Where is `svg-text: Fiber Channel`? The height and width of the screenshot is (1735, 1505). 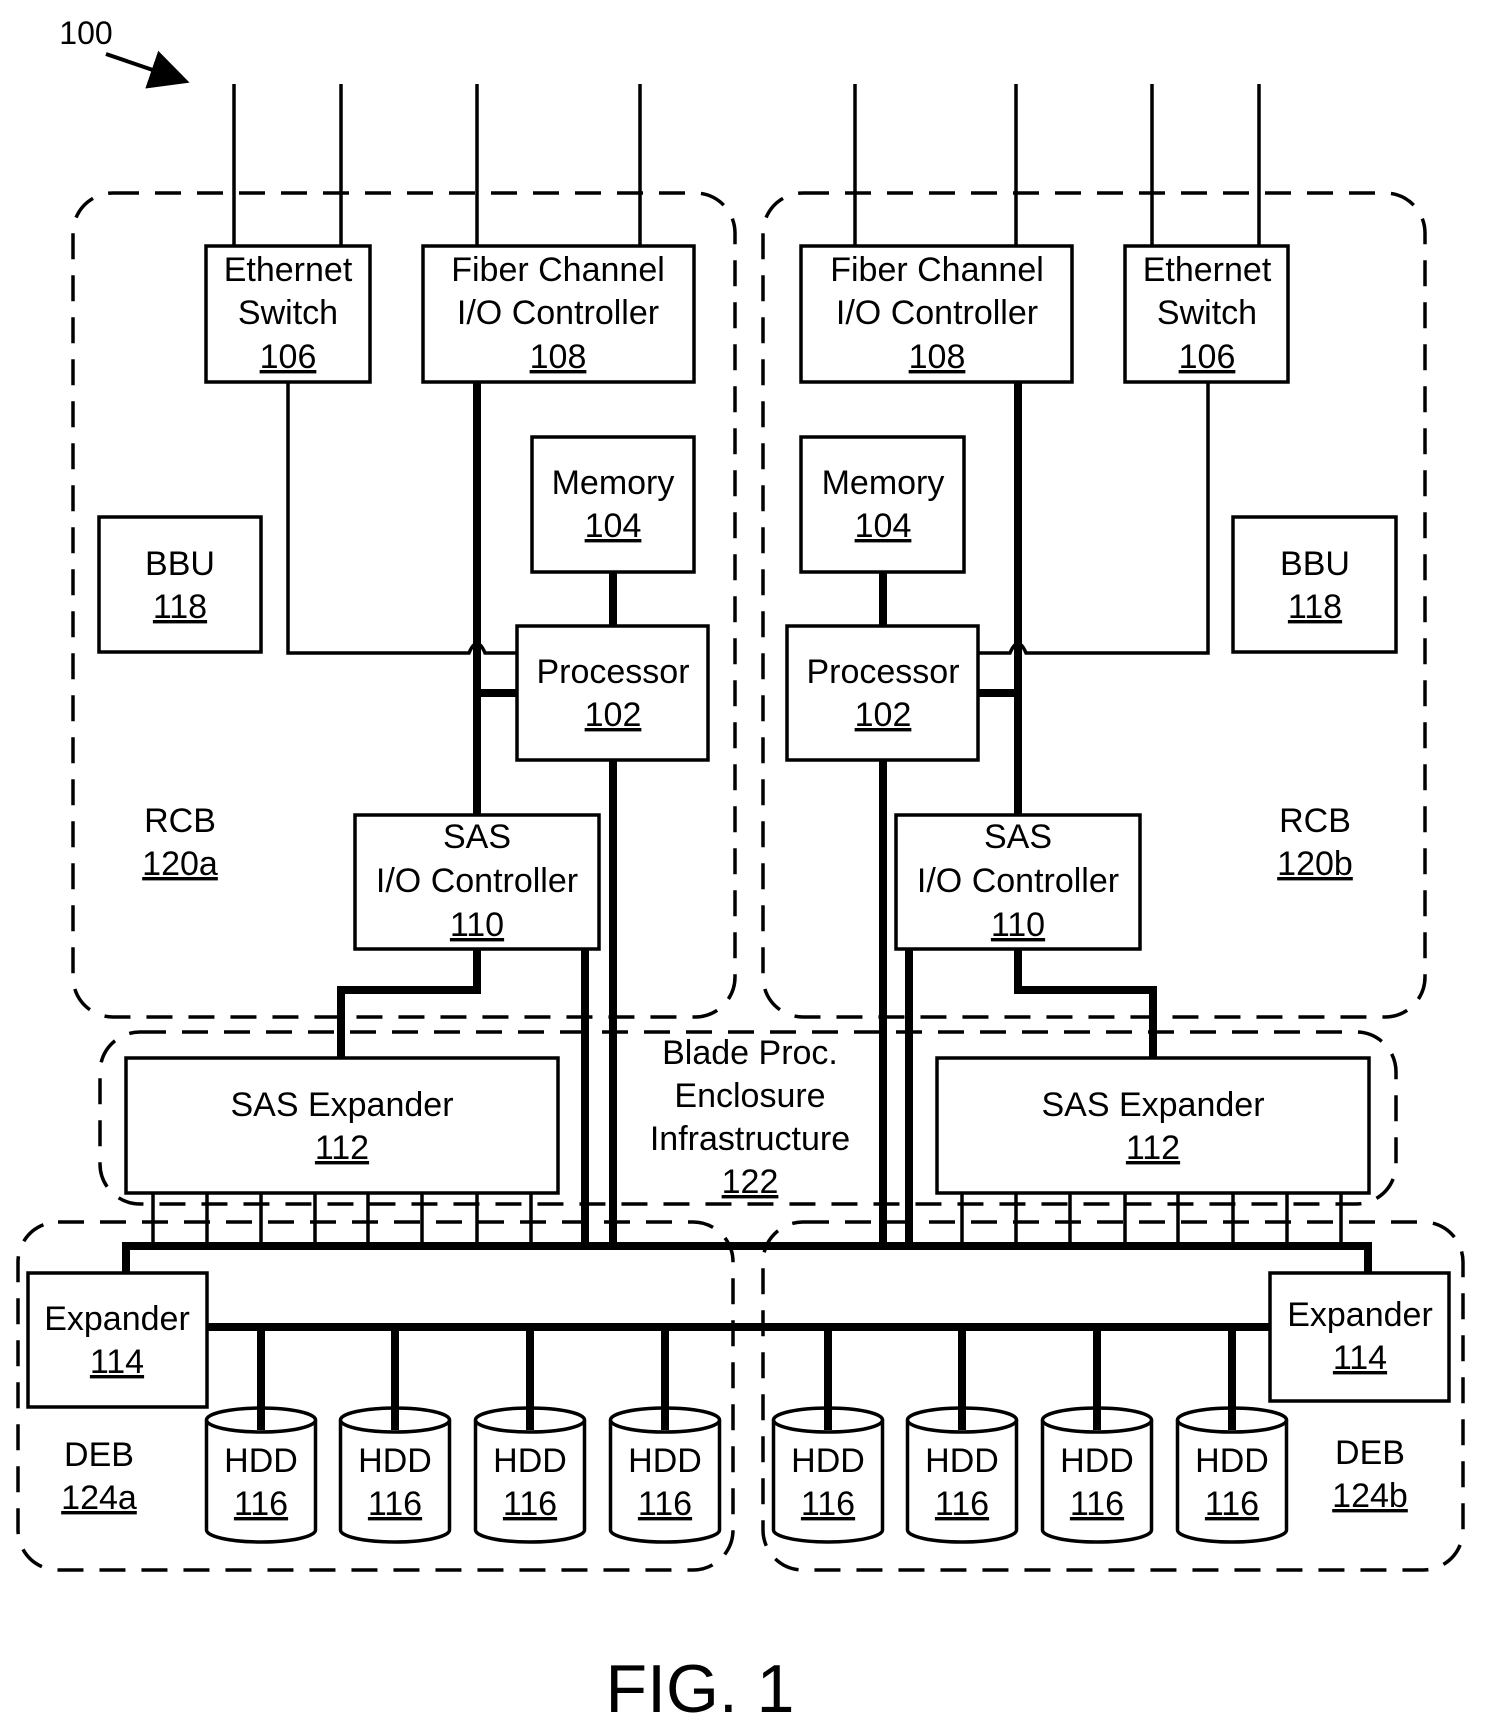
svg-text: Fiber Channel is located at coordinates (937, 270).